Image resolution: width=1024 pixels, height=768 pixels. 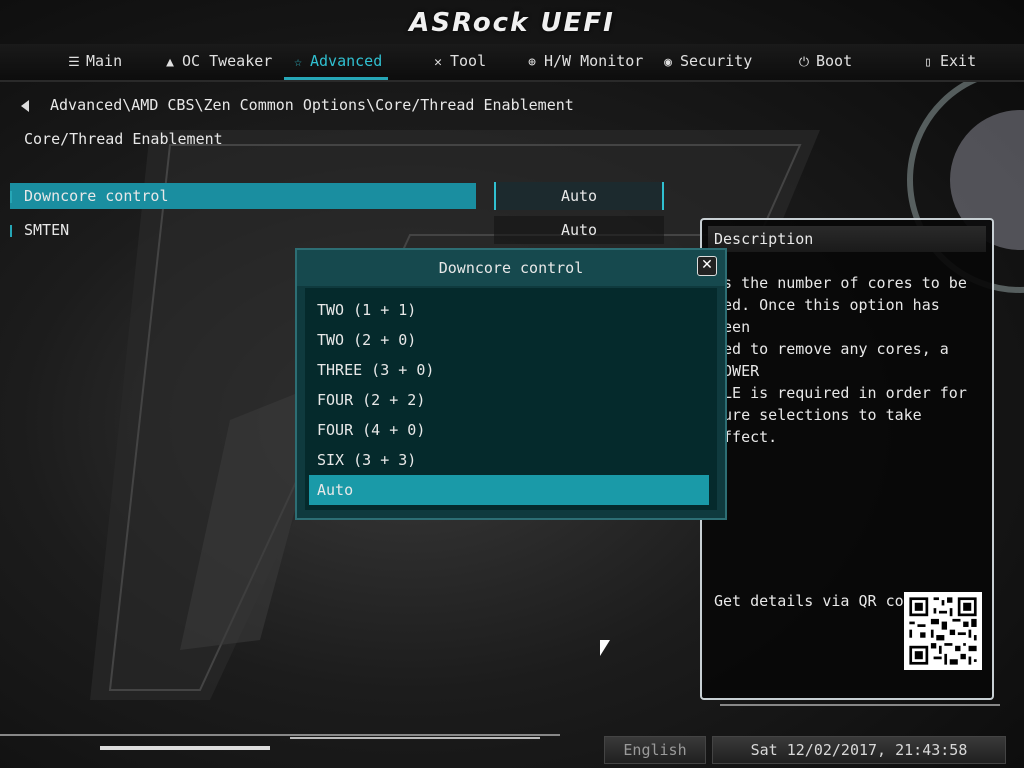 I want to click on option-auto: Auto, so click(x=509, y=490).